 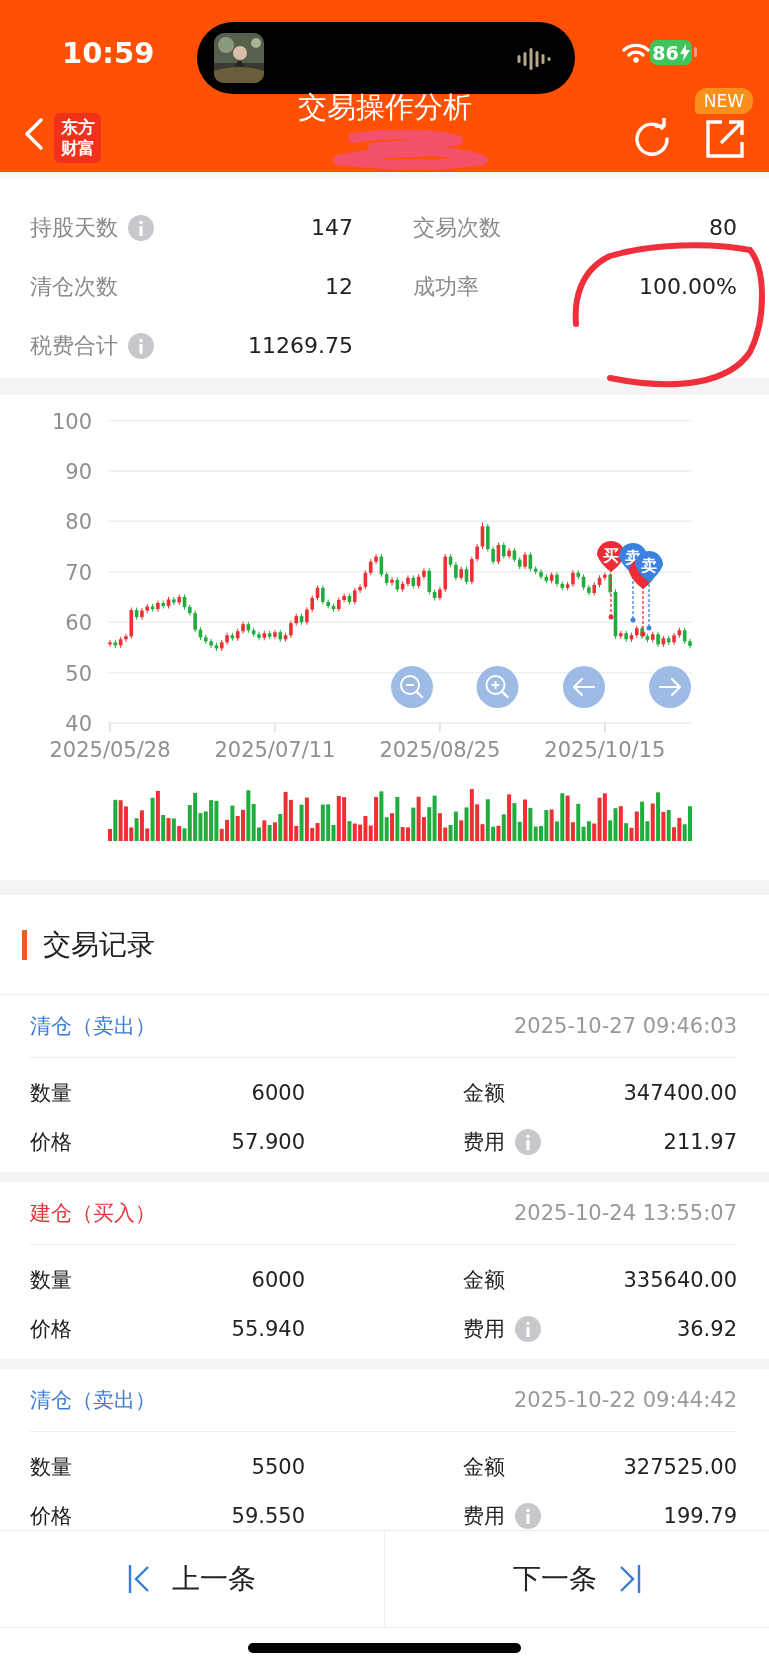 What do you see at coordinates (723, 100) in the screenshot?
I see `new-badge: NEW` at bounding box center [723, 100].